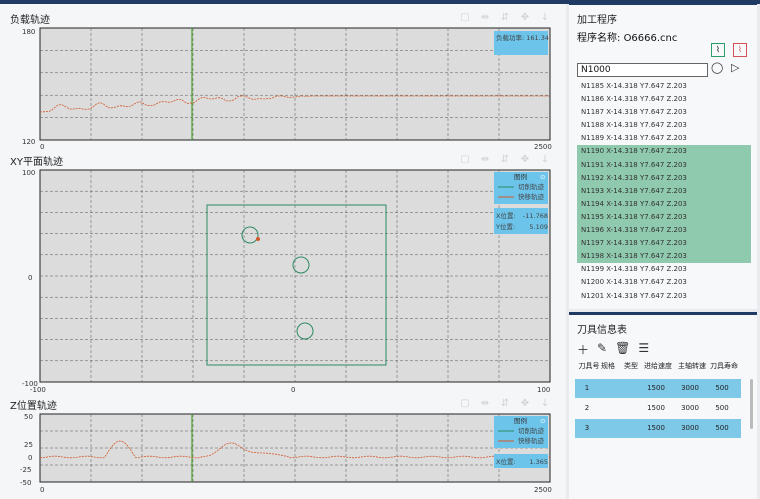 The height and width of the screenshot is (499, 760). Describe the element at coordinates (25, 470) in the screenshot. I see `ytick: -25` at that location.